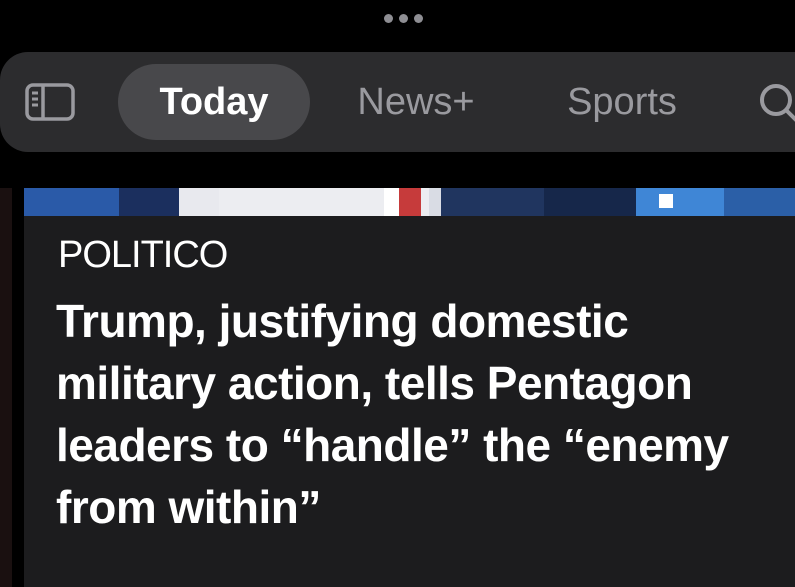 The width and height of the screenshot is (795, 587). I want to click on search-button, so click(775, 102).